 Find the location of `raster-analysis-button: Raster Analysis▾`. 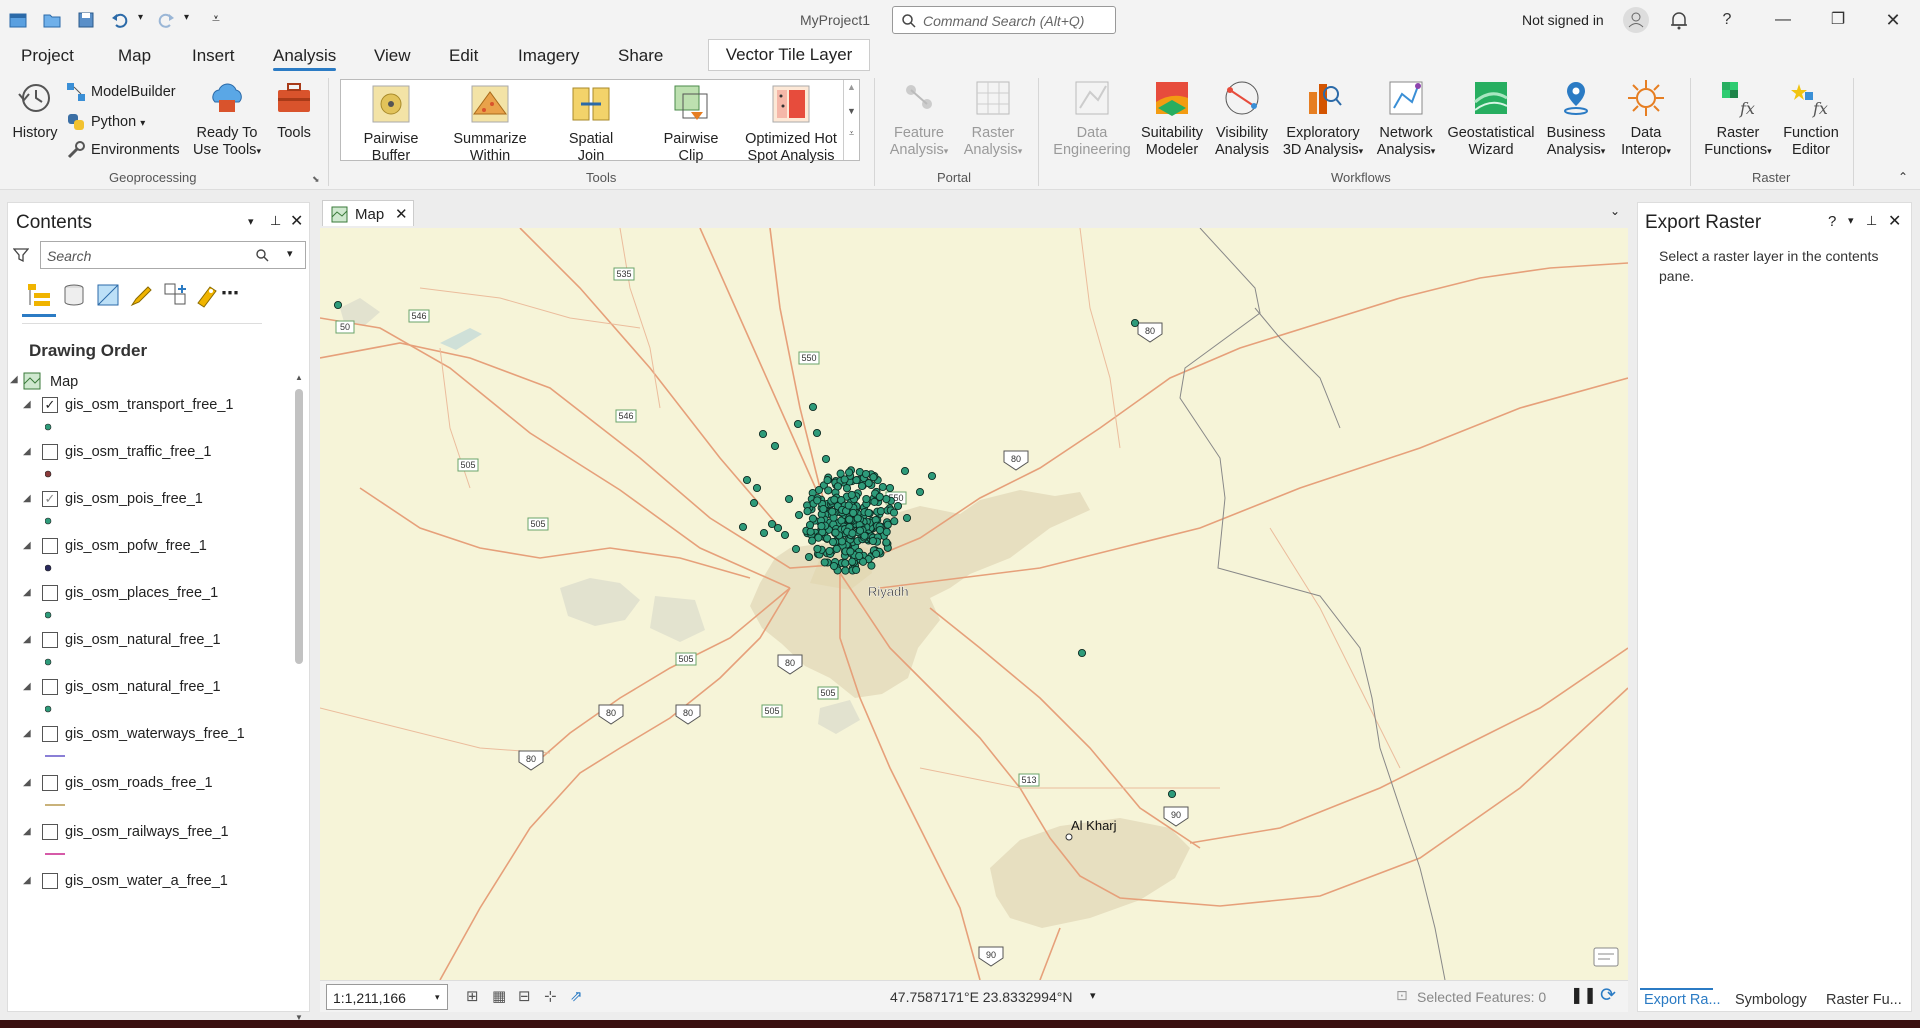

raster-analysis-button: Raster Analysis▾ is located at coordinates (993, 119).